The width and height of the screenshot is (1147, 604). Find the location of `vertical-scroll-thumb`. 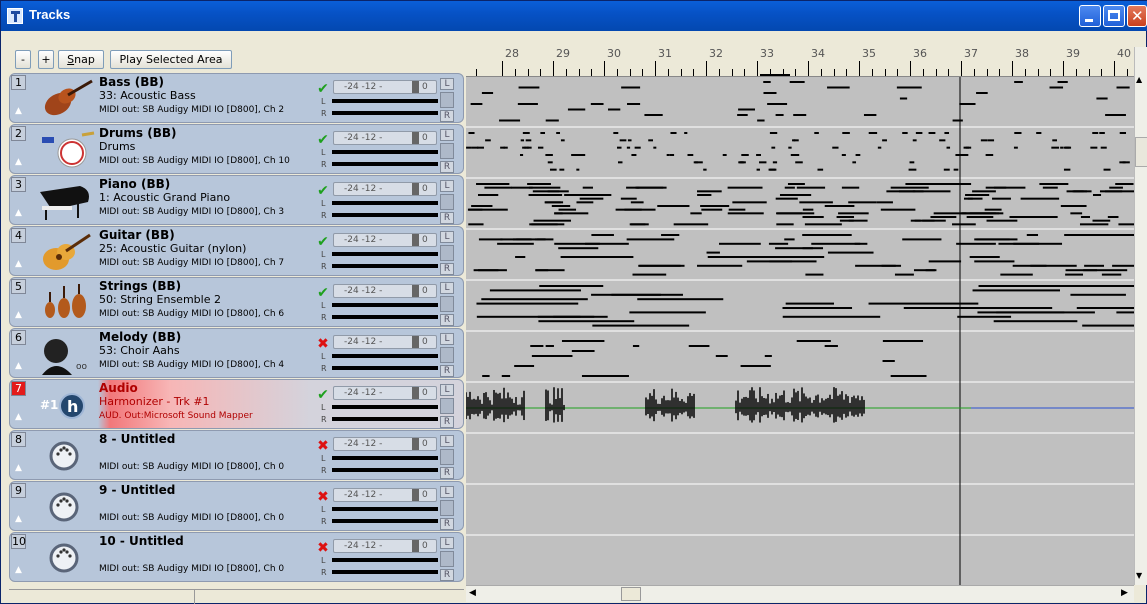

vertical-scroll-thumb is located at coordinates (1141, 152).